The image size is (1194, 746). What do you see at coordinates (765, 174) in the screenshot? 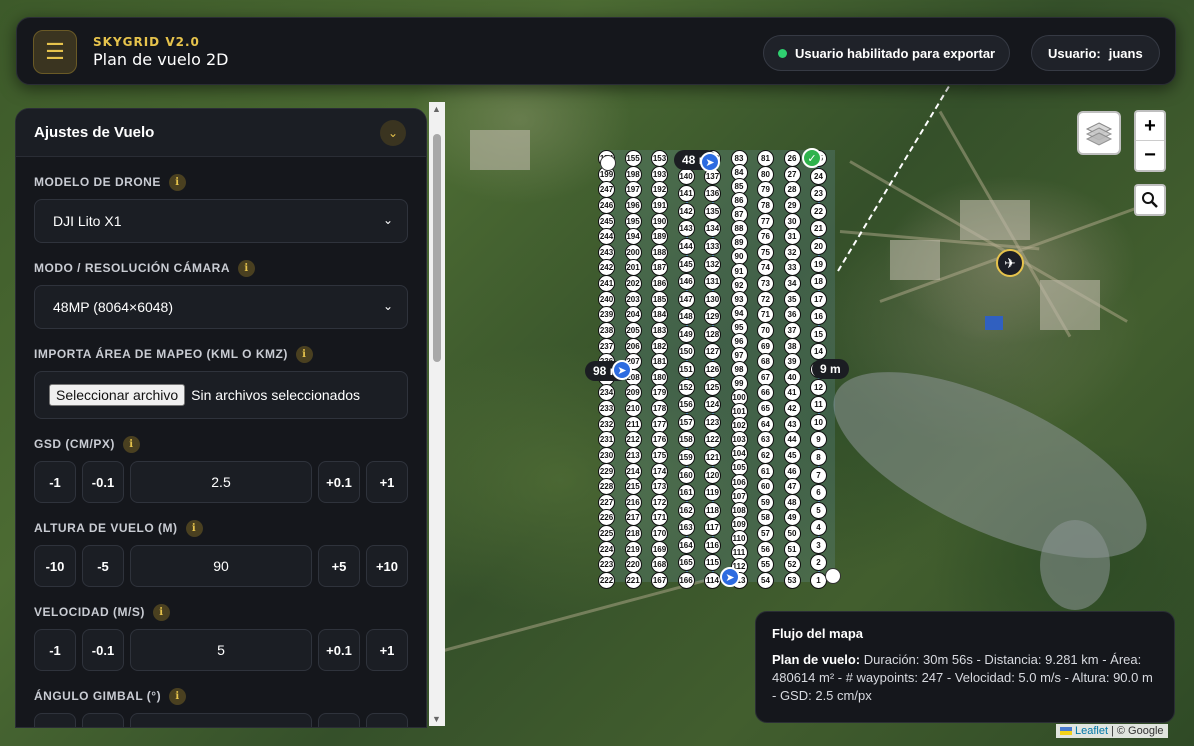
I see `waypoint: 80` at bounding box center [765, 174].